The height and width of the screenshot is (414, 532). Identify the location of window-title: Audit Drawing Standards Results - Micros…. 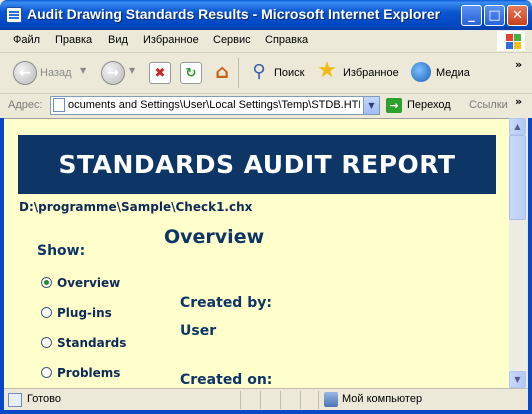
(234, 14).